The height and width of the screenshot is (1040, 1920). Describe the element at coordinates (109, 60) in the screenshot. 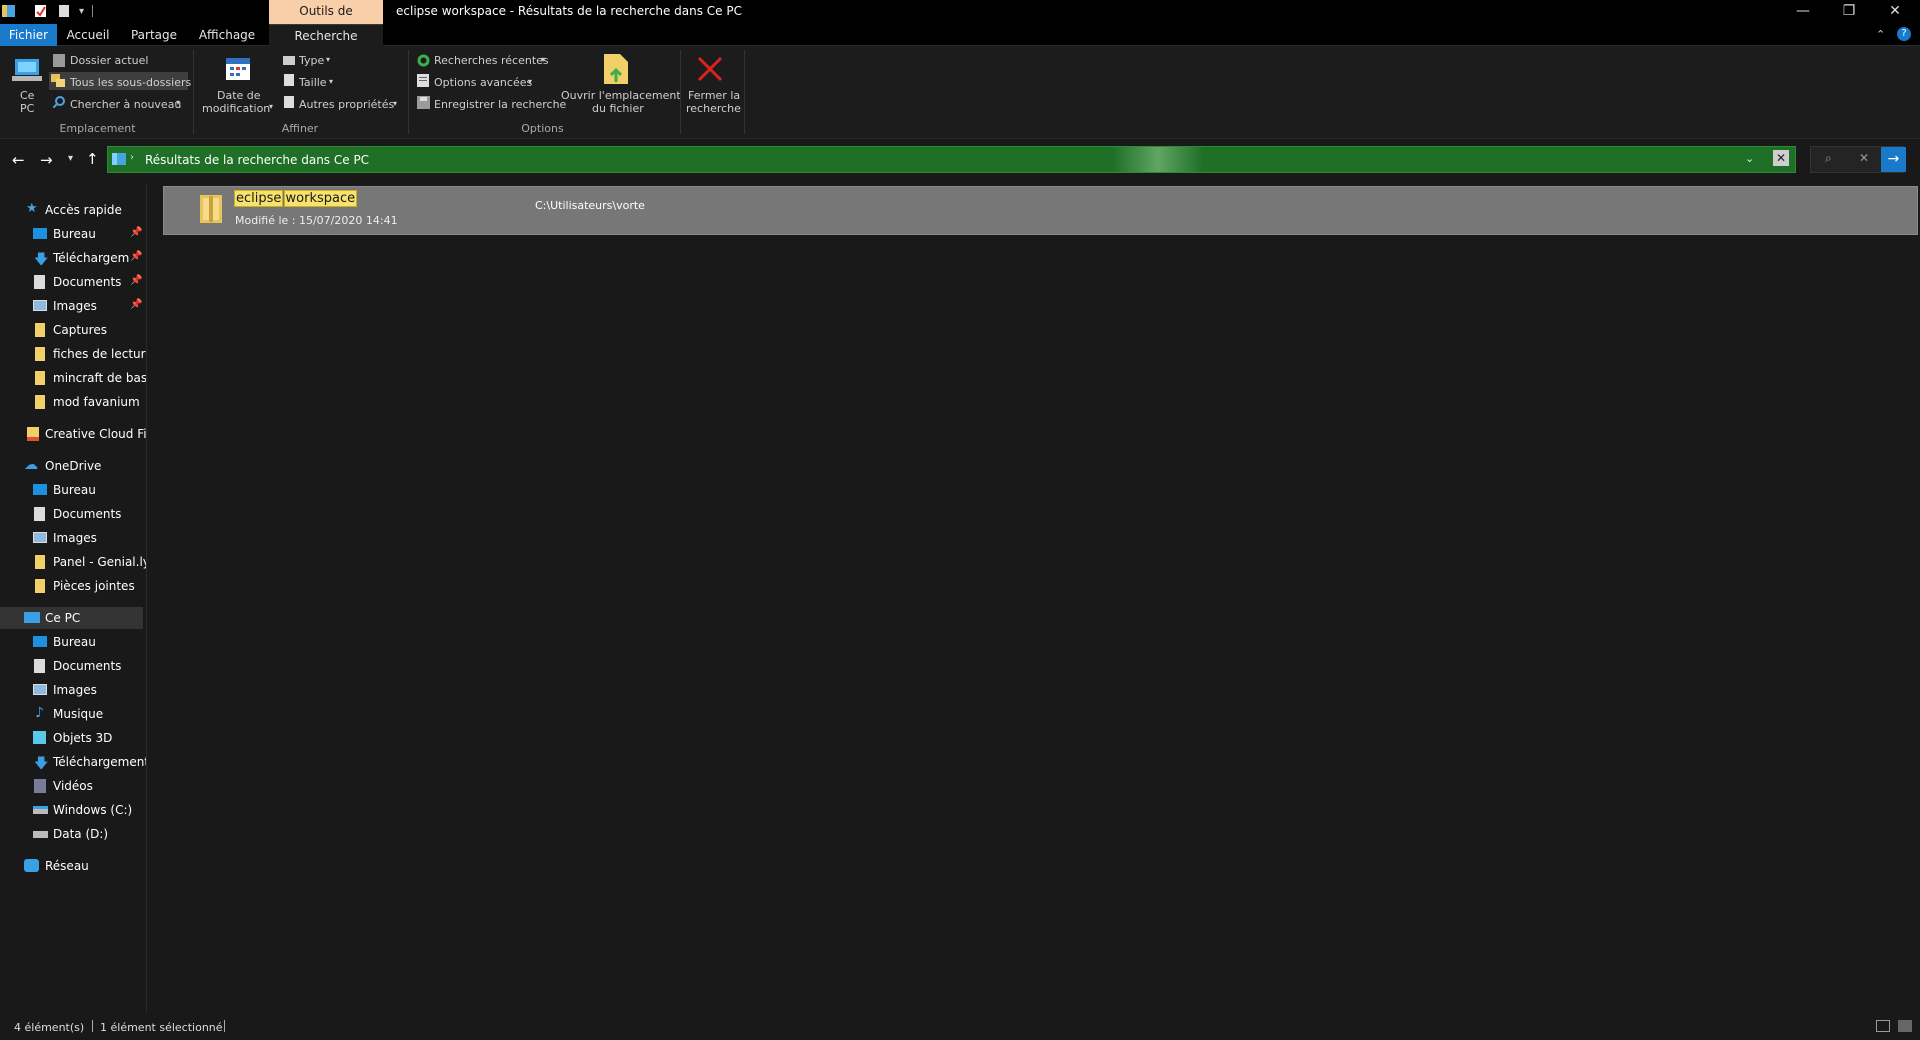

I see `dossier-actuel-button: Dossier actuel` at that location.